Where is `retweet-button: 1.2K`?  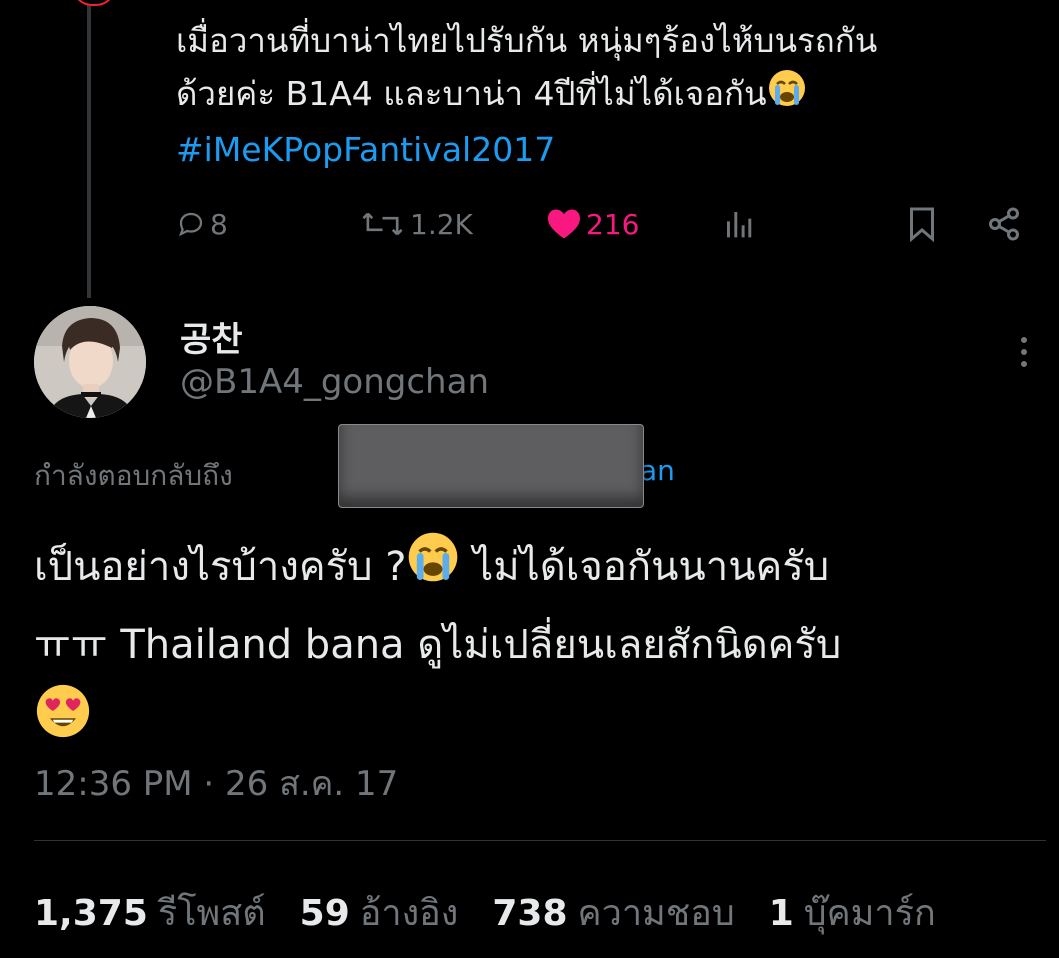
retweet-button: 1.2K is located at coordinates (417, 224).